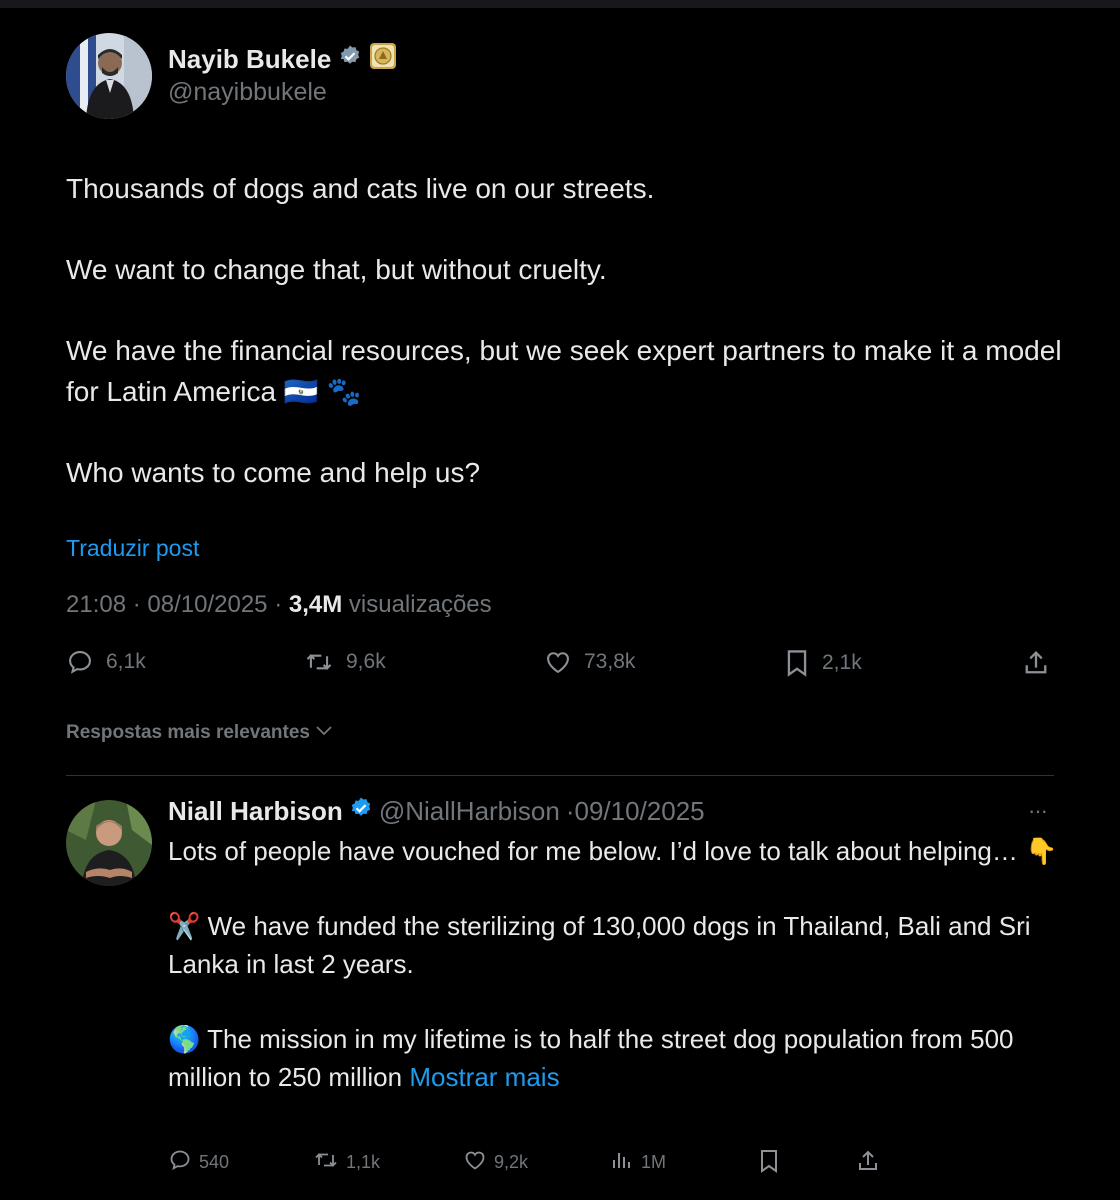  Describe the element at coordinates (249, 59) in the screenshot. I see `author-name: Nayib Bukele` at that location.